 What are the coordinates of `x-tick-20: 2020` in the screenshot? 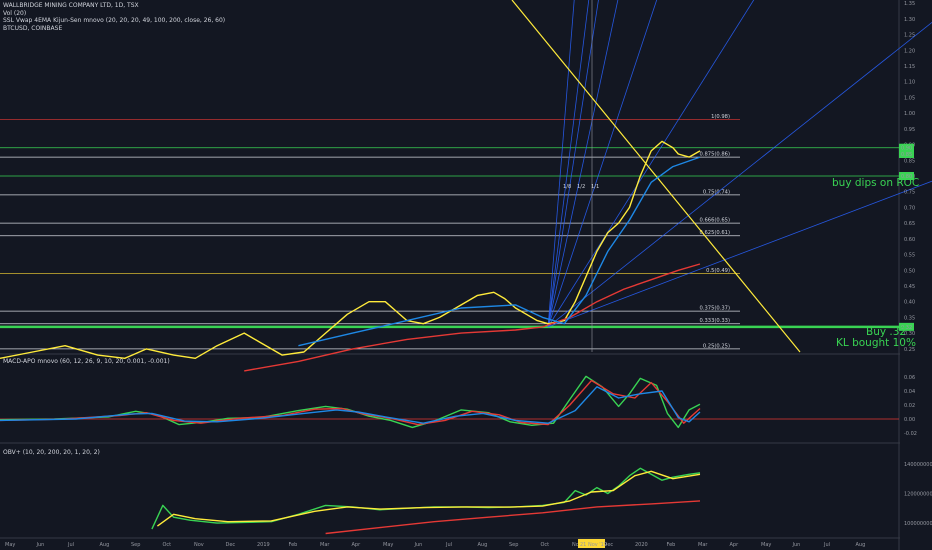 It's located at (641, 545).